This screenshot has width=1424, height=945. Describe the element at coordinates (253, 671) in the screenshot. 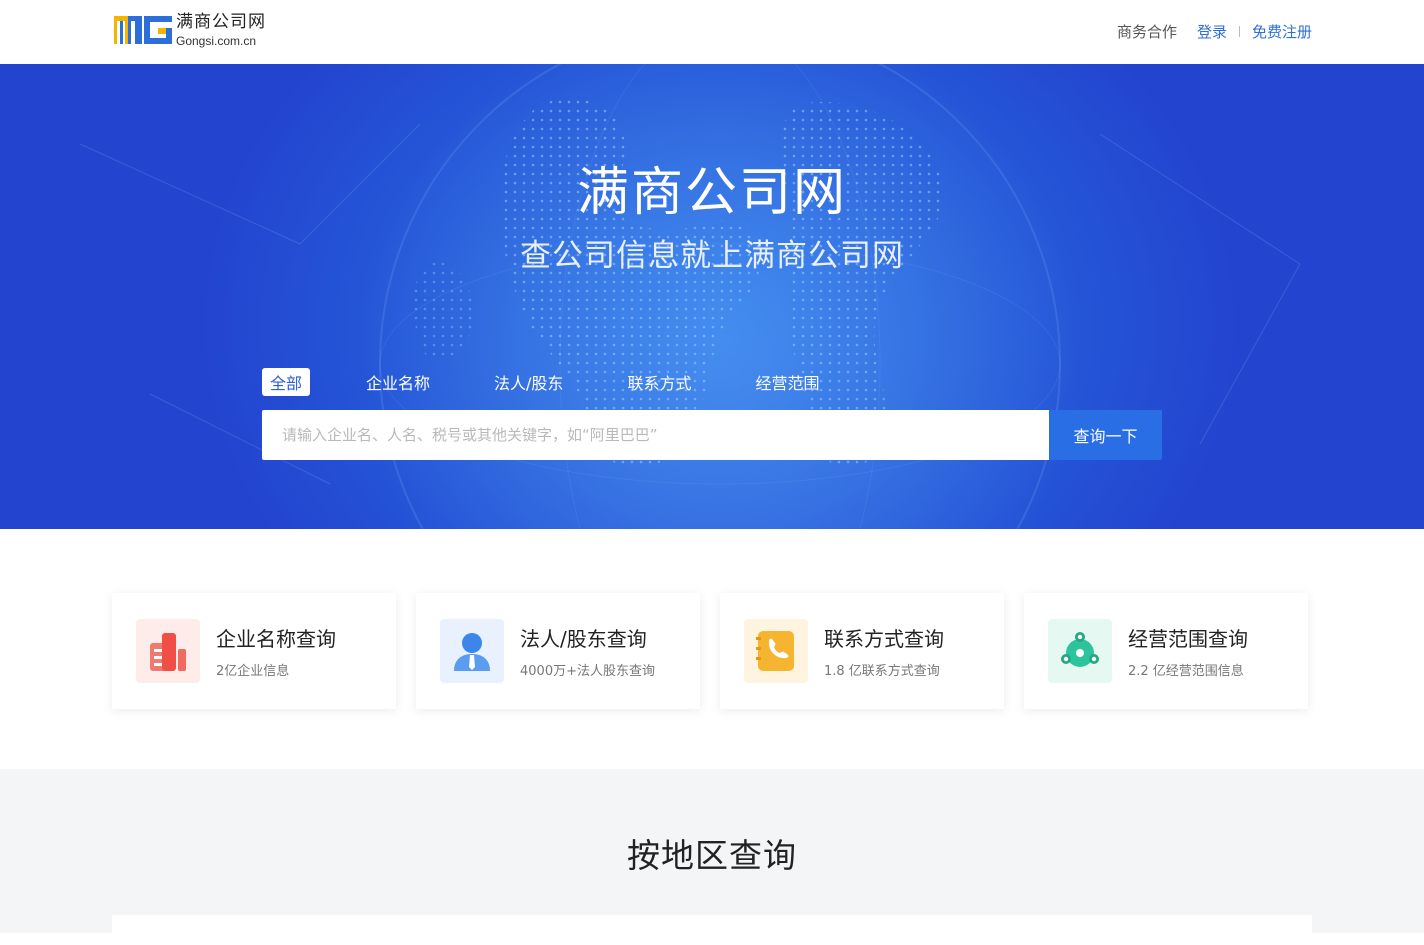

I see `feature-desc: 2亿企业信息` at that location.